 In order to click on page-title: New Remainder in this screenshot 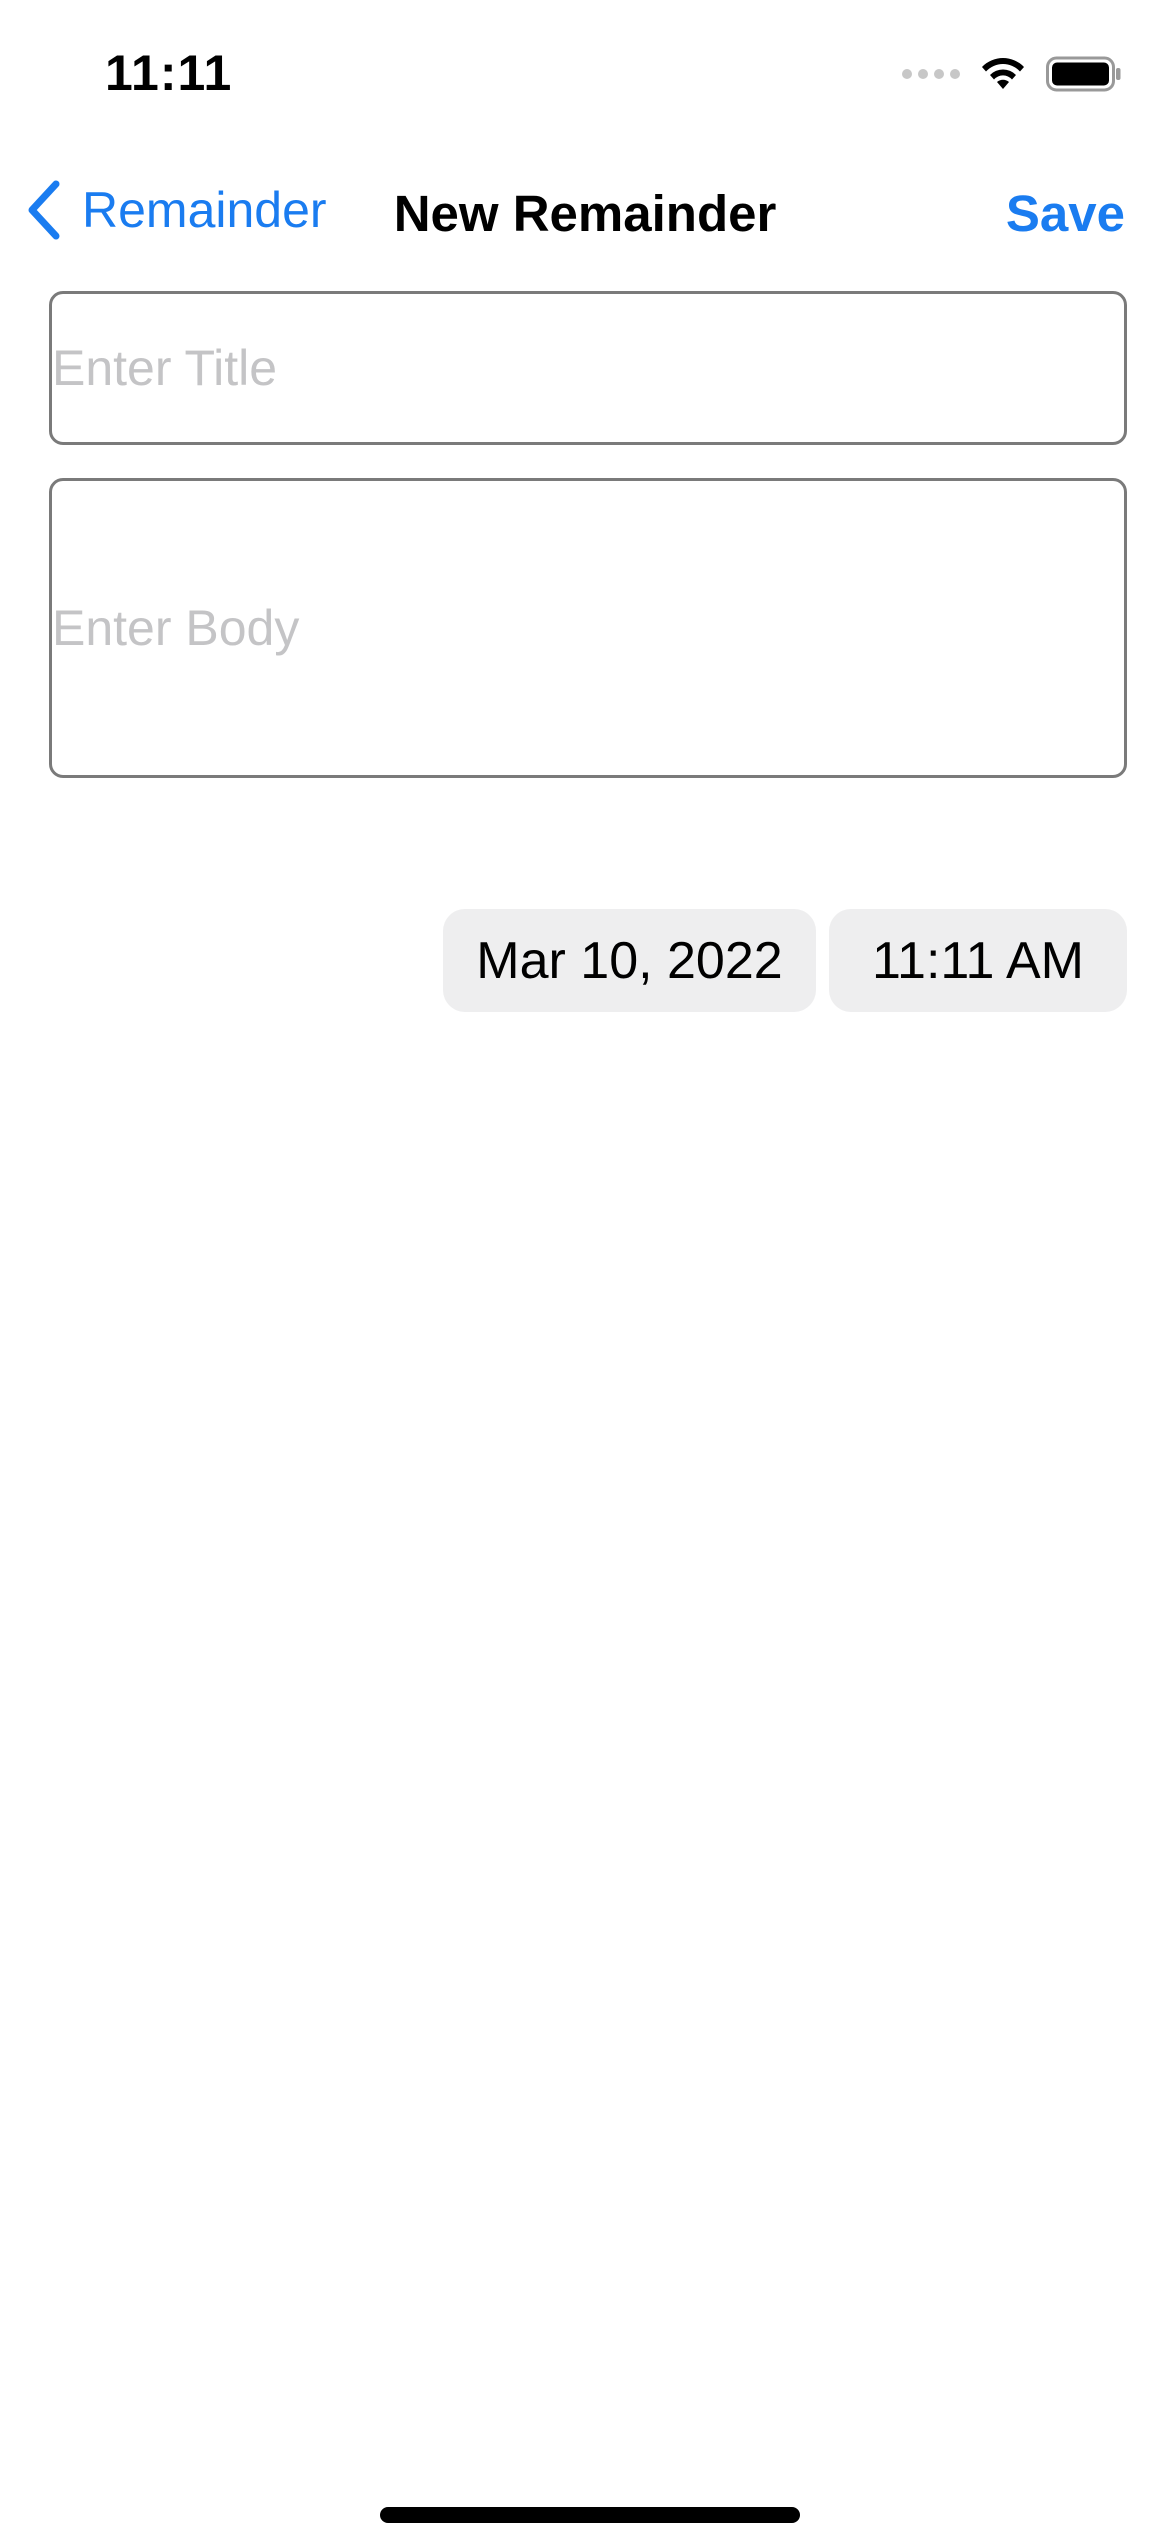, I will do `click(585, 213)`.